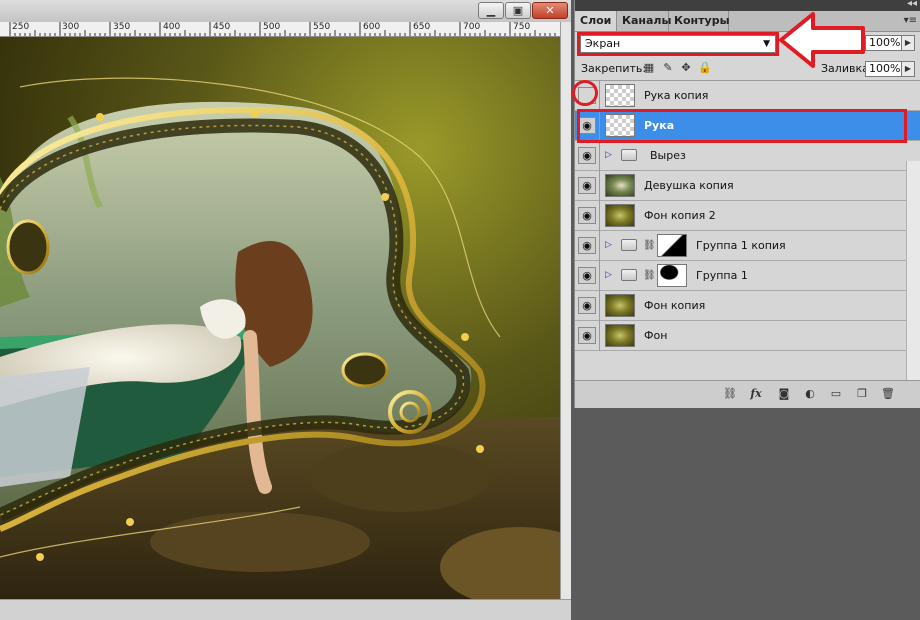 This screenshot has width=920, height=620. What do you see at coordinates (668, 155) in the screenshot?
I see `layer-name: Вырез` at bounding box center [668, 155].